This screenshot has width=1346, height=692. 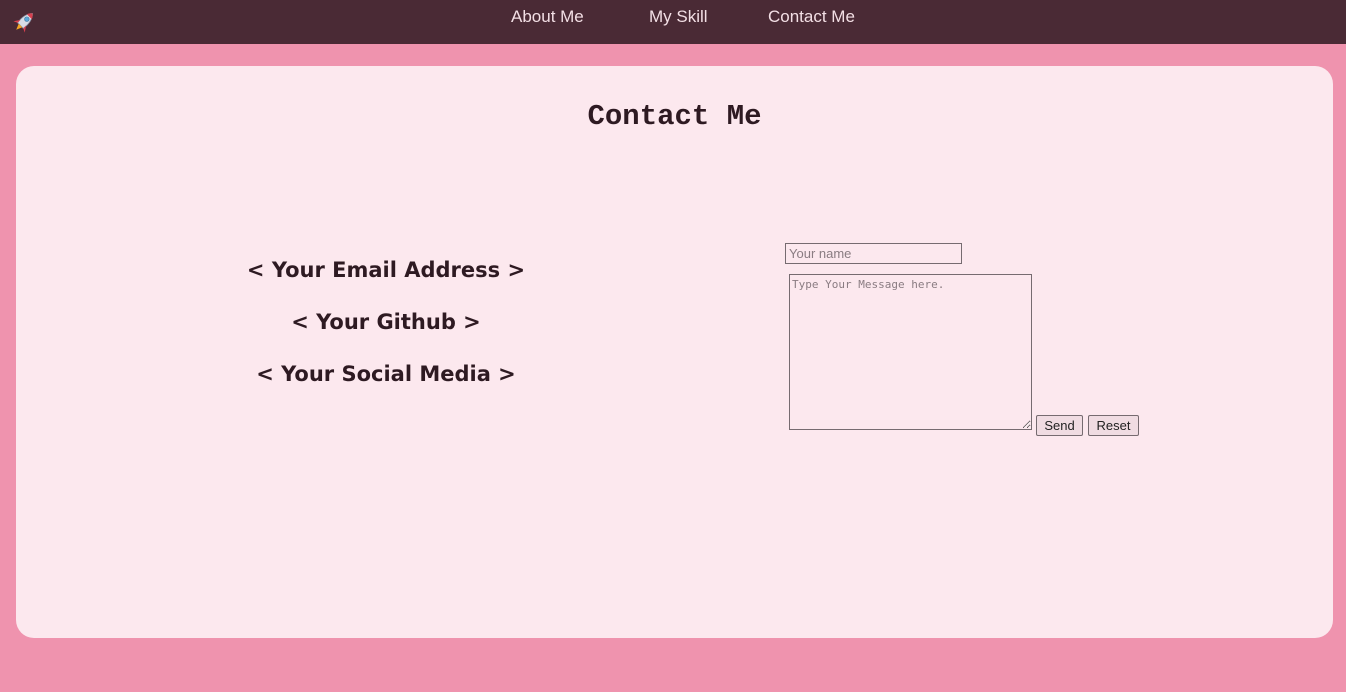 What do you see at coordinates (547, 17) in the screenshot?
I see `nav-about-me: About Me` at bounding box center [547, 17].